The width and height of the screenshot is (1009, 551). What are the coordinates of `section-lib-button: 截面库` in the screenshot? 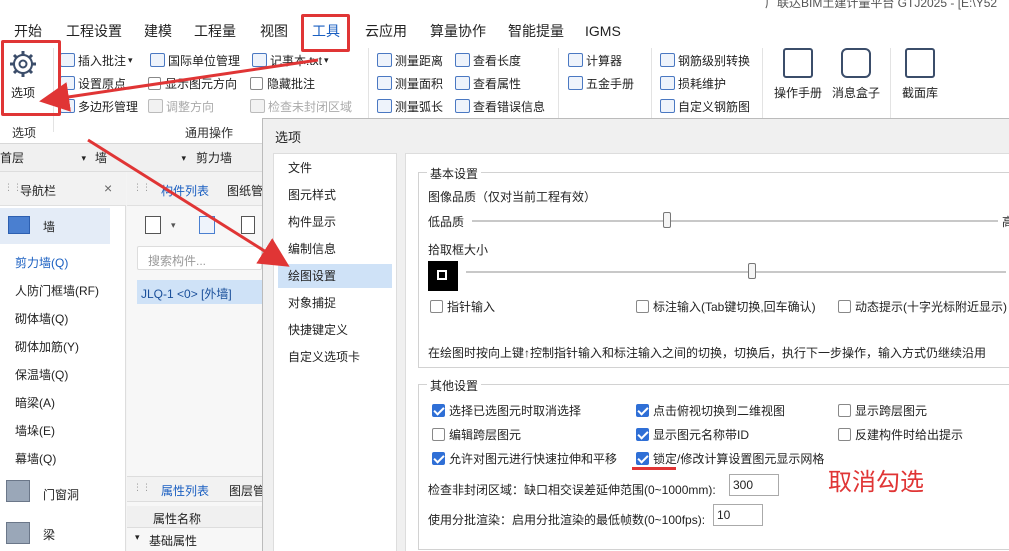 It's located at (920, 74).